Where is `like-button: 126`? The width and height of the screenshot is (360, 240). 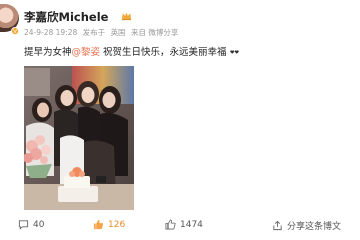 like-button: 126 is located at coordinates (109, 224).